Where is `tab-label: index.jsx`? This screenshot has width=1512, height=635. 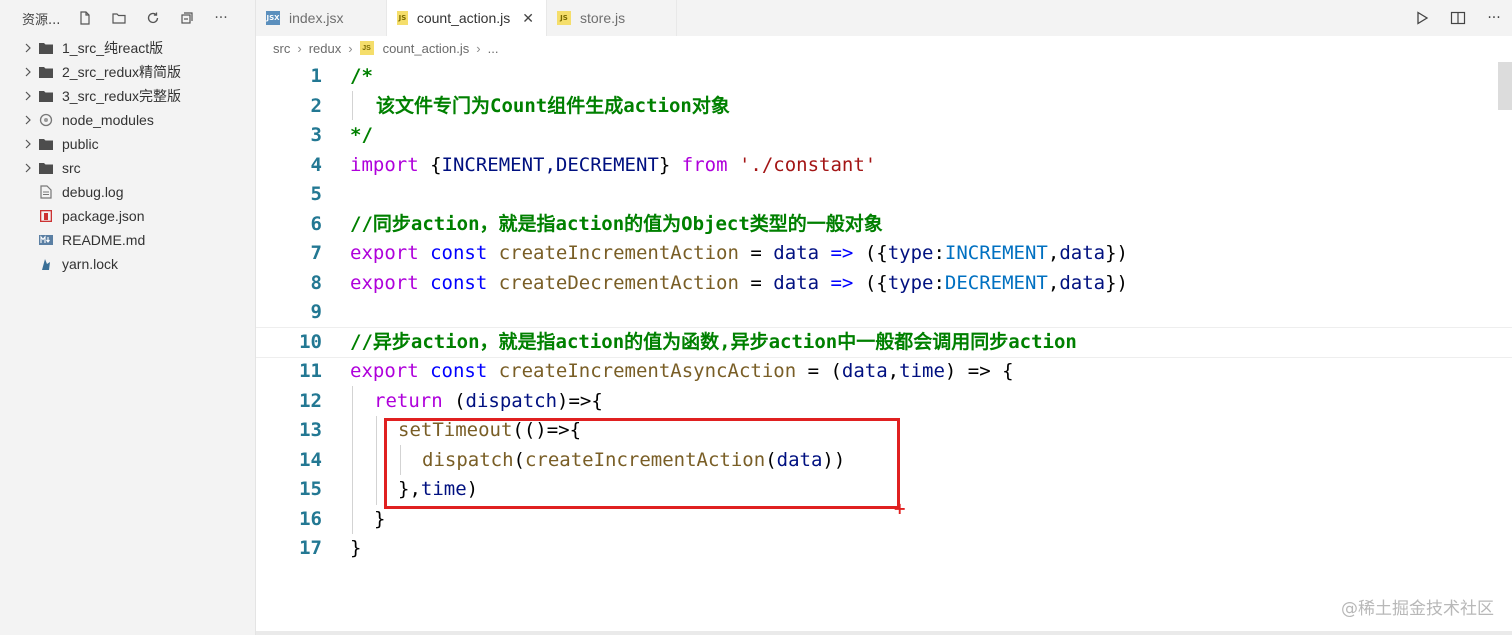
tab-label: index.jsx is located at coordinates (316, 18).